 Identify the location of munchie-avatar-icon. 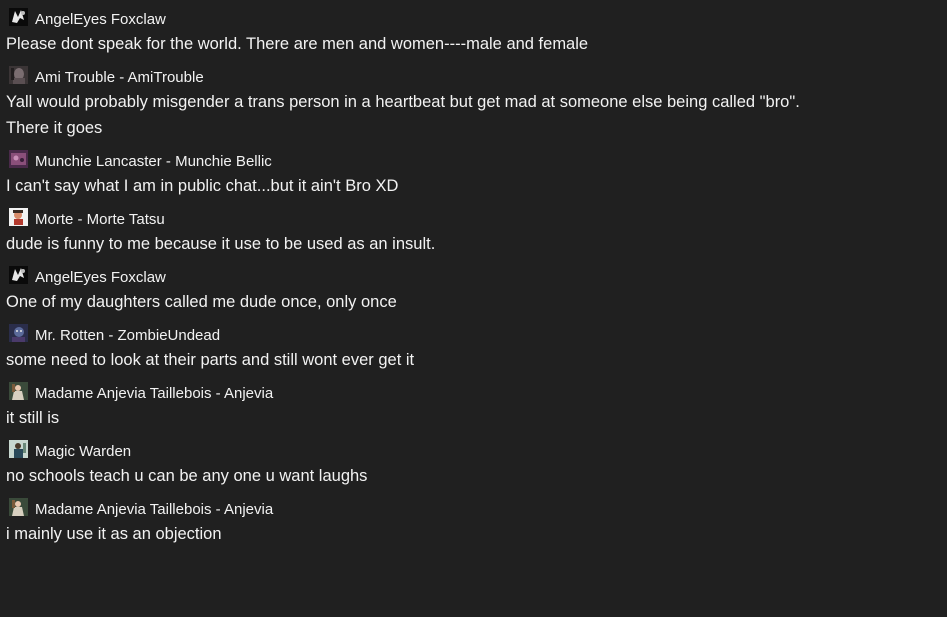
(18, 159).